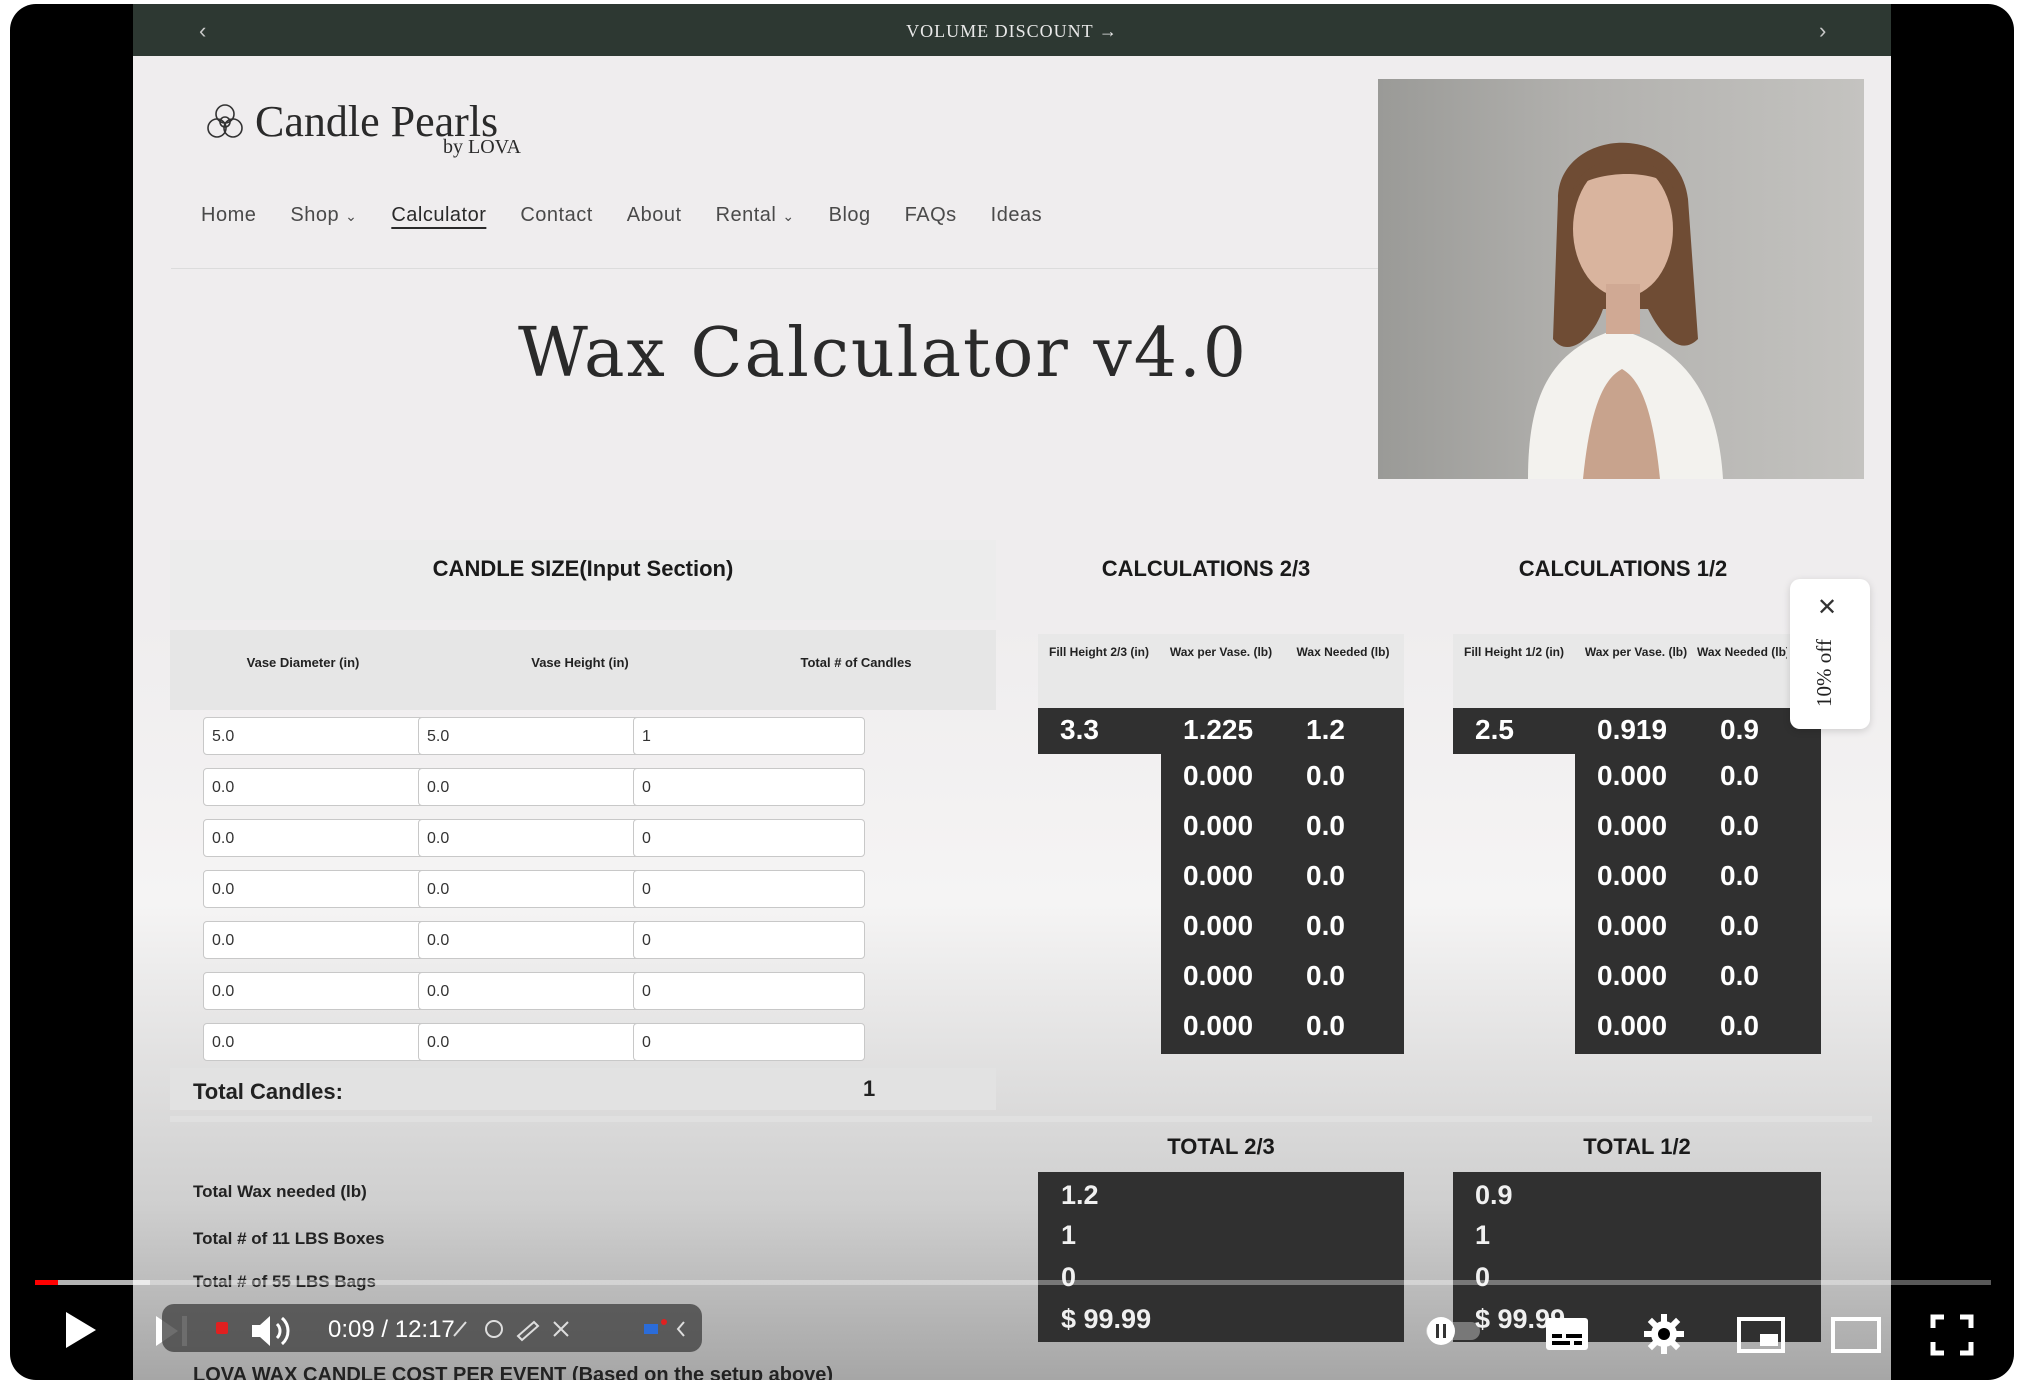 The height and width of the screenshot is (1386, 2020). Describe the element at coordinates (574, 1329) in the screenshot. I see `drawing-tools-icon` at that location.